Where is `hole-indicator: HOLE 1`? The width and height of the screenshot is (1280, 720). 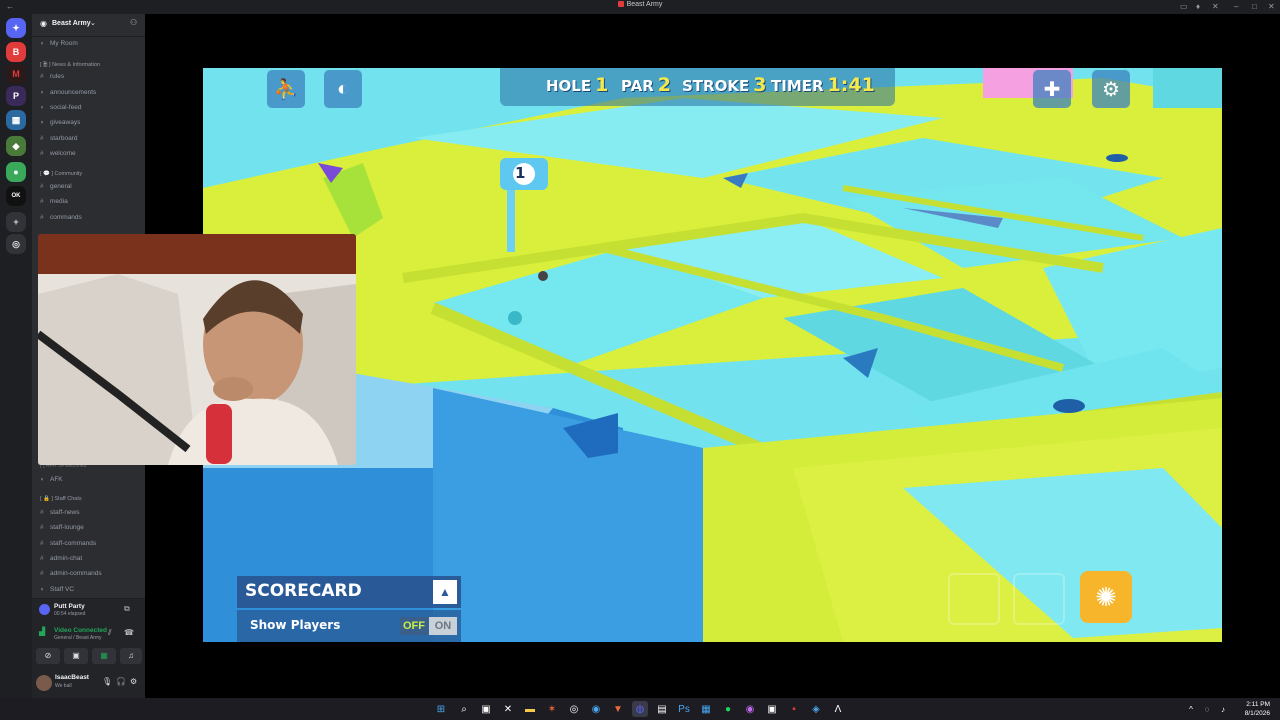 hole-indicator: HOLE 1 is located at coordinates (577, 85).